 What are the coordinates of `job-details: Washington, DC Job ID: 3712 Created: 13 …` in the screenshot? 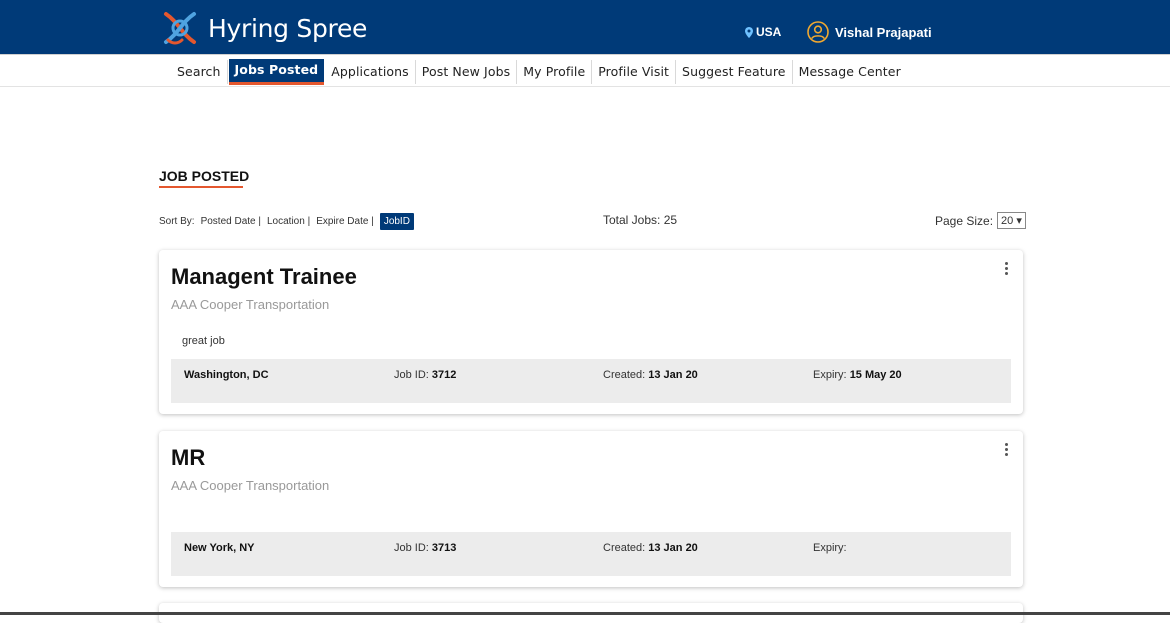 It's located at (591, 381).